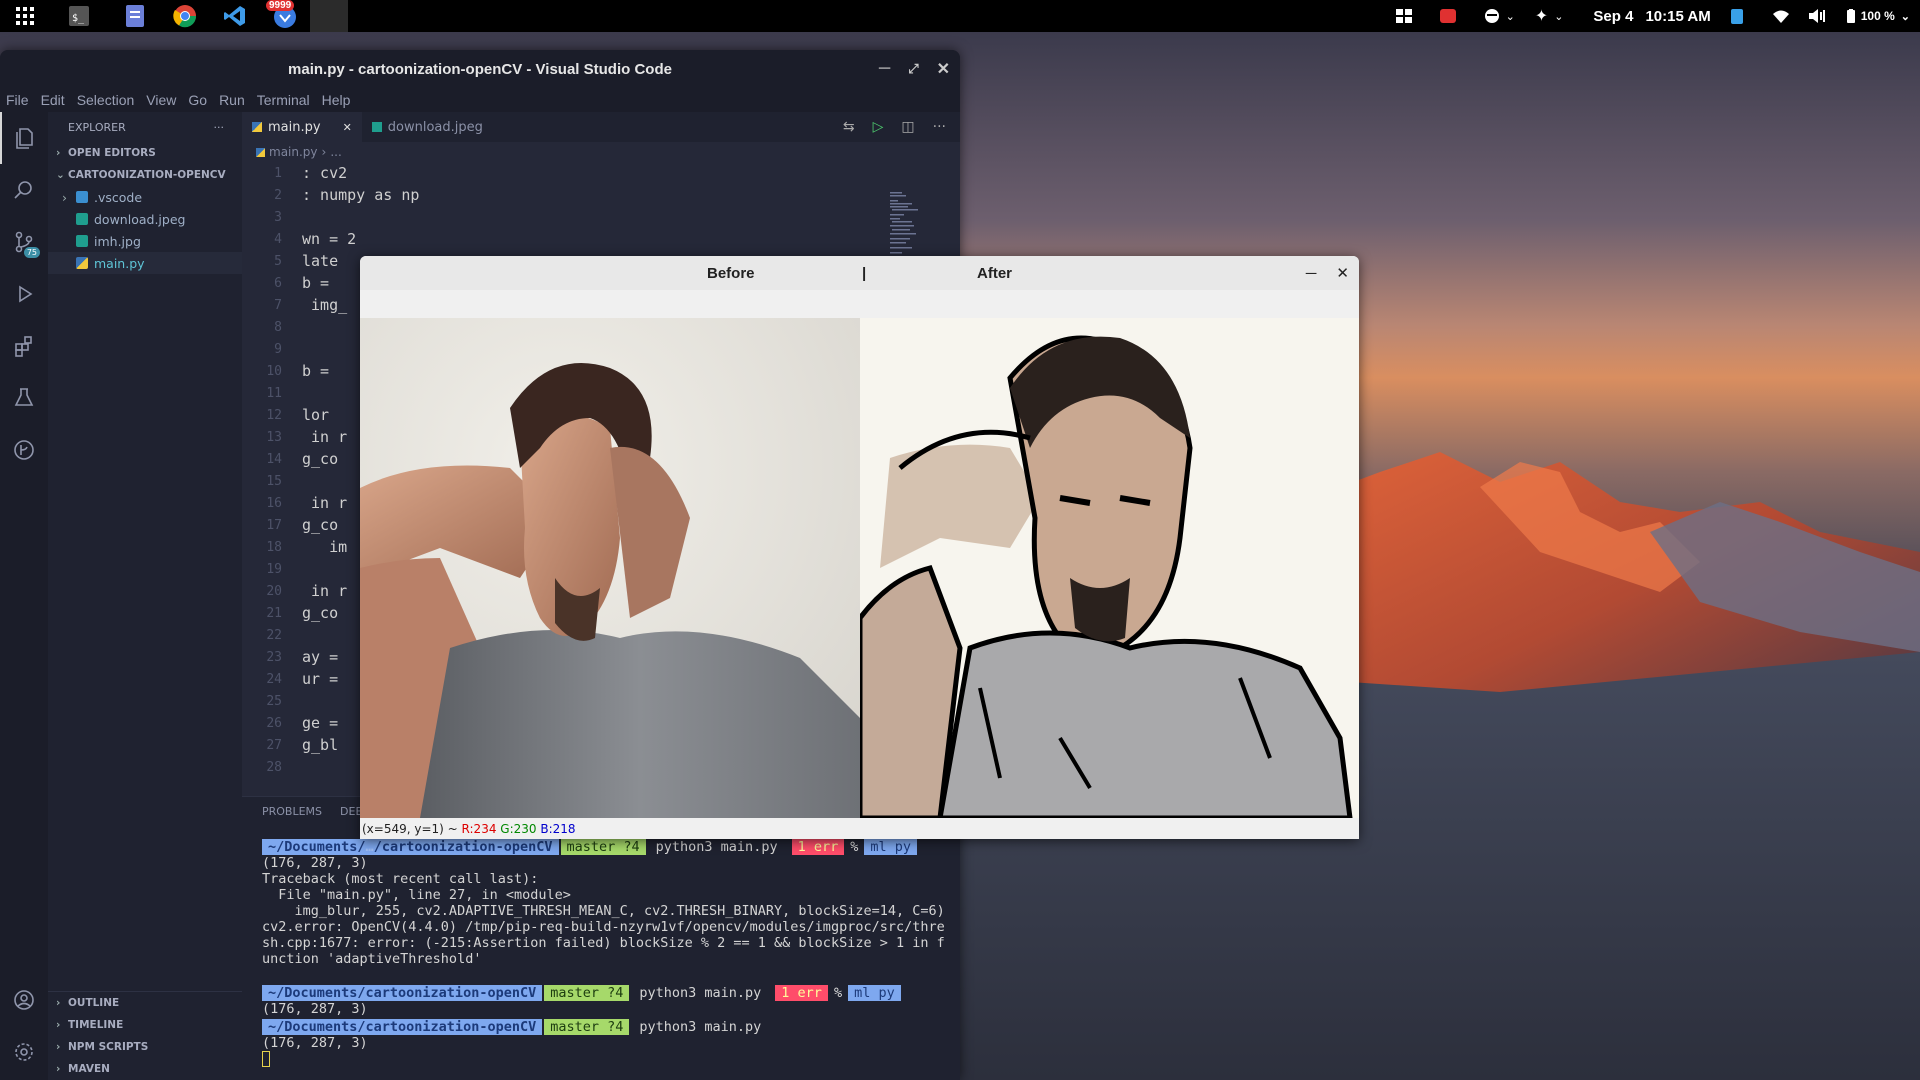  Describe the element at coordinates (700, 1027) in the screenshot. I see `prompt-command: python3 main.py` at that location.